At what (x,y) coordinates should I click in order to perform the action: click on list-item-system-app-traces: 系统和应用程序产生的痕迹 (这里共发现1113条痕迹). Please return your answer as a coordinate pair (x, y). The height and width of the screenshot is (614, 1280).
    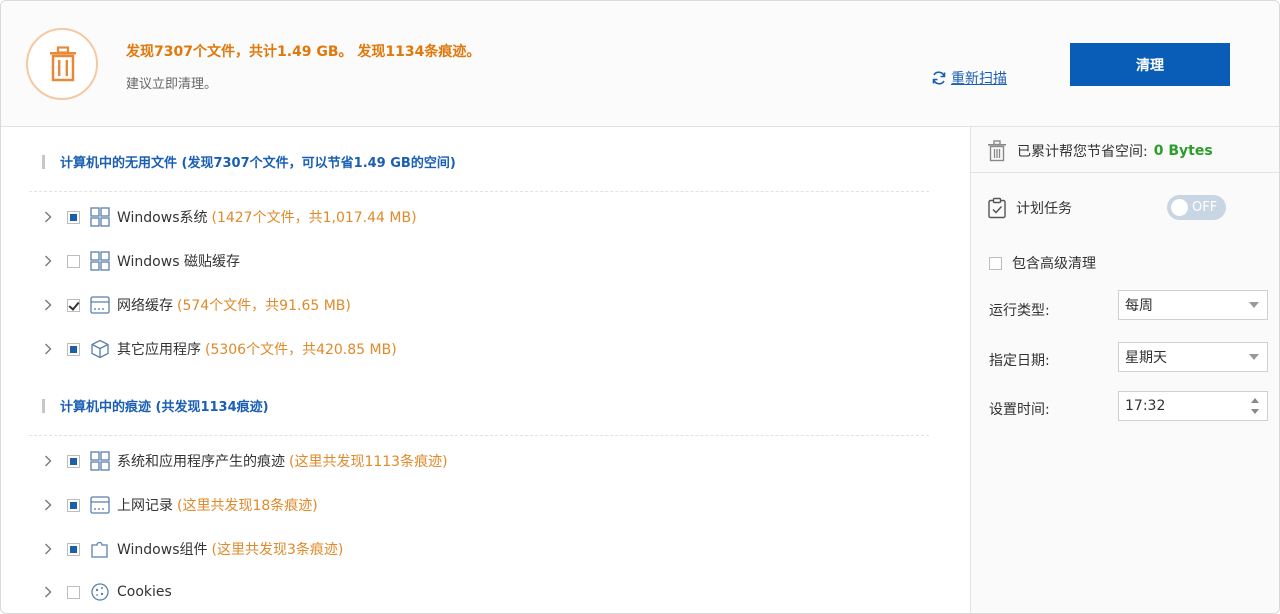
    Looking at the image, I should click on (244, 461).